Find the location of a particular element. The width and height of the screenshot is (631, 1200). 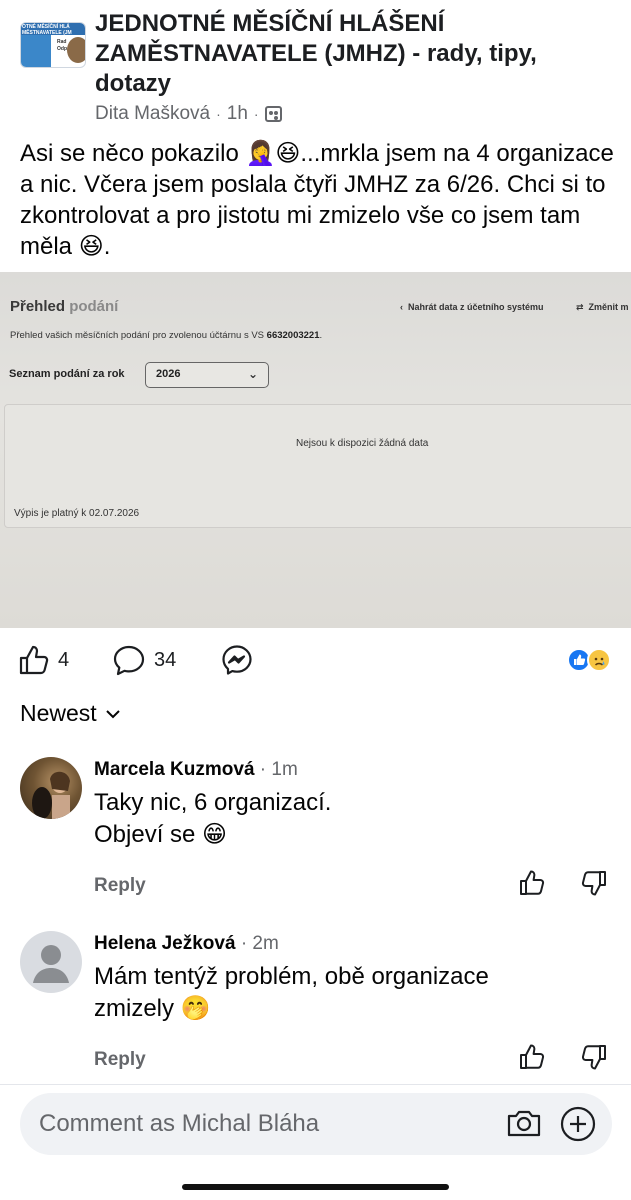

photo-title-faded: podání is located at coordinates (94, 306).